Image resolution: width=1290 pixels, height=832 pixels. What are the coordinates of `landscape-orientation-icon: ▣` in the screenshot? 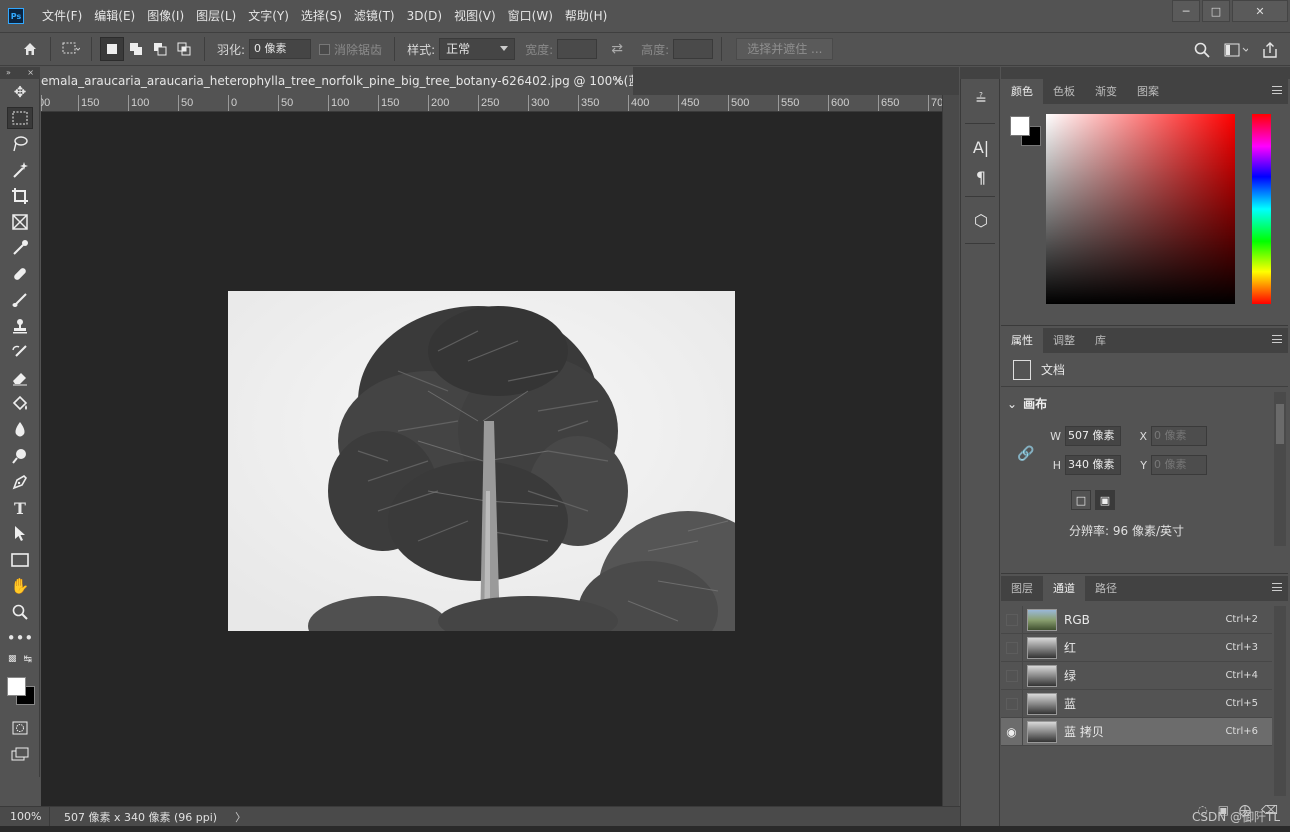 It's located at (1105, 500).